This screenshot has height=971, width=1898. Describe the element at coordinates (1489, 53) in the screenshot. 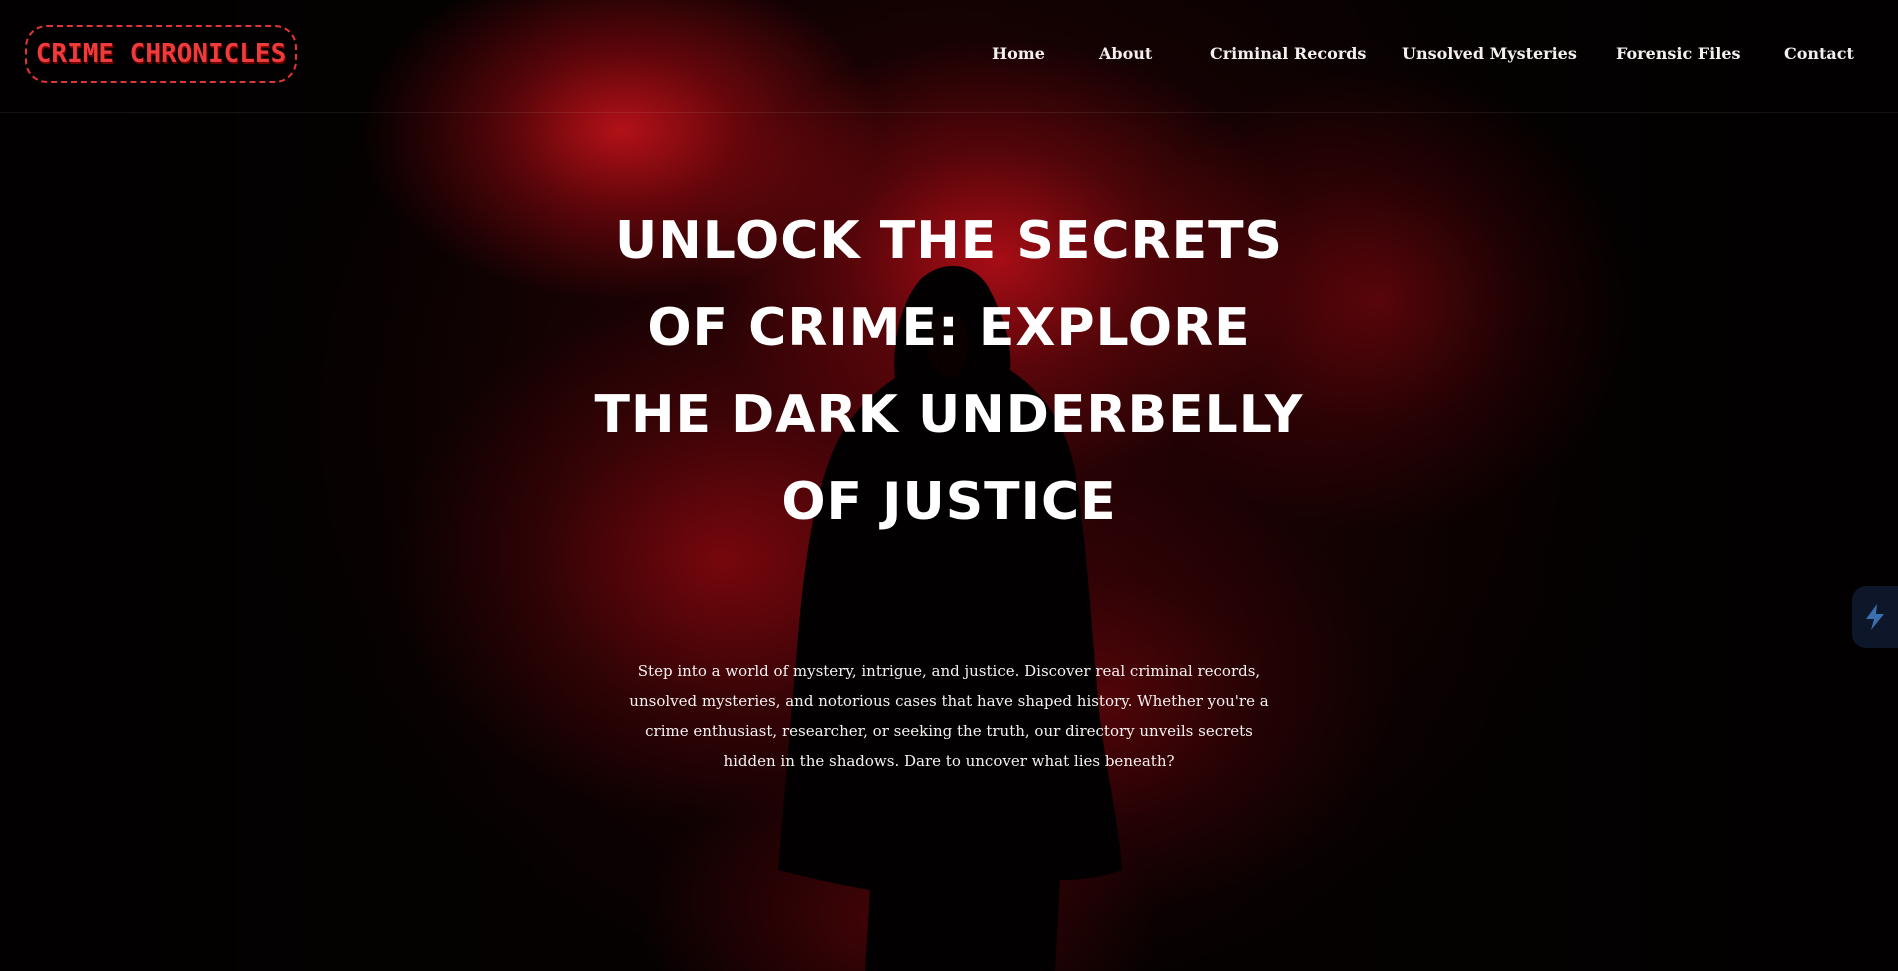

I see `nav-unsolved-mysteries: Unsolved Mysteries` at that location.